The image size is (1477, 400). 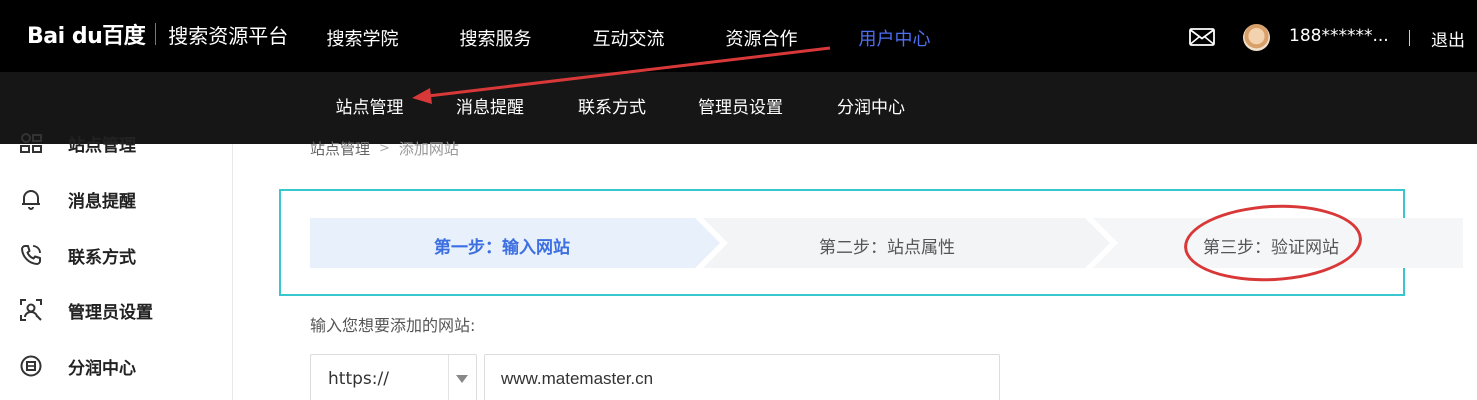 What do you see at coordinates (1448, 38) in the screenshot?
I see `logout-button: 退出` at bounding box center [1448, 38].